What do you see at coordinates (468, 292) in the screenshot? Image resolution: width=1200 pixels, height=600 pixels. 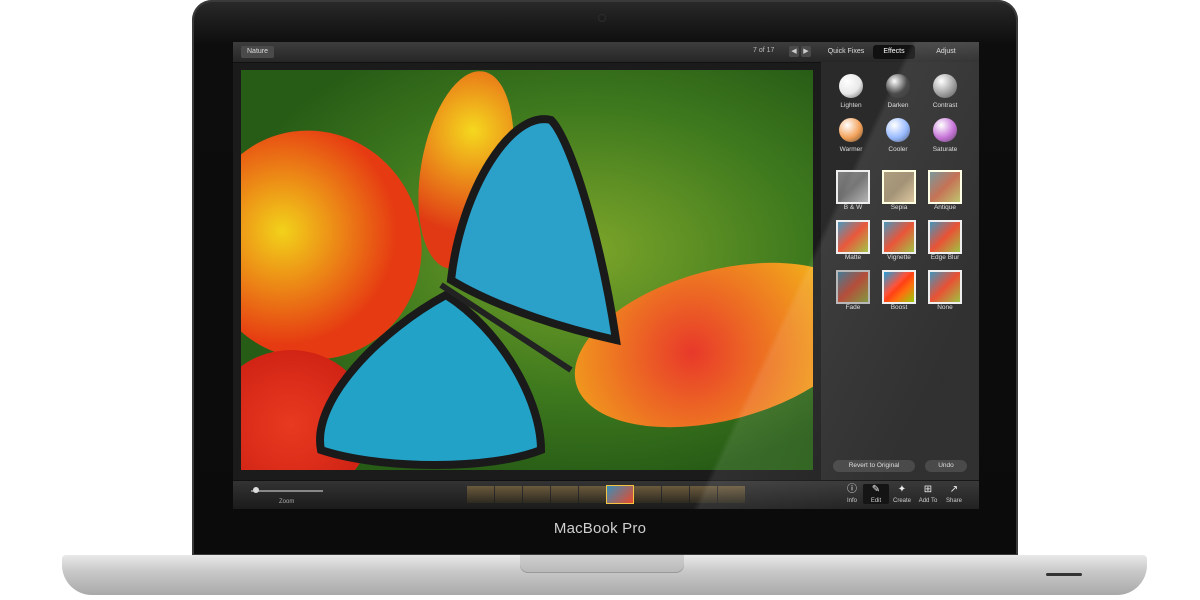 I see `butterfly-graphic` at bounding box center [468, 292].